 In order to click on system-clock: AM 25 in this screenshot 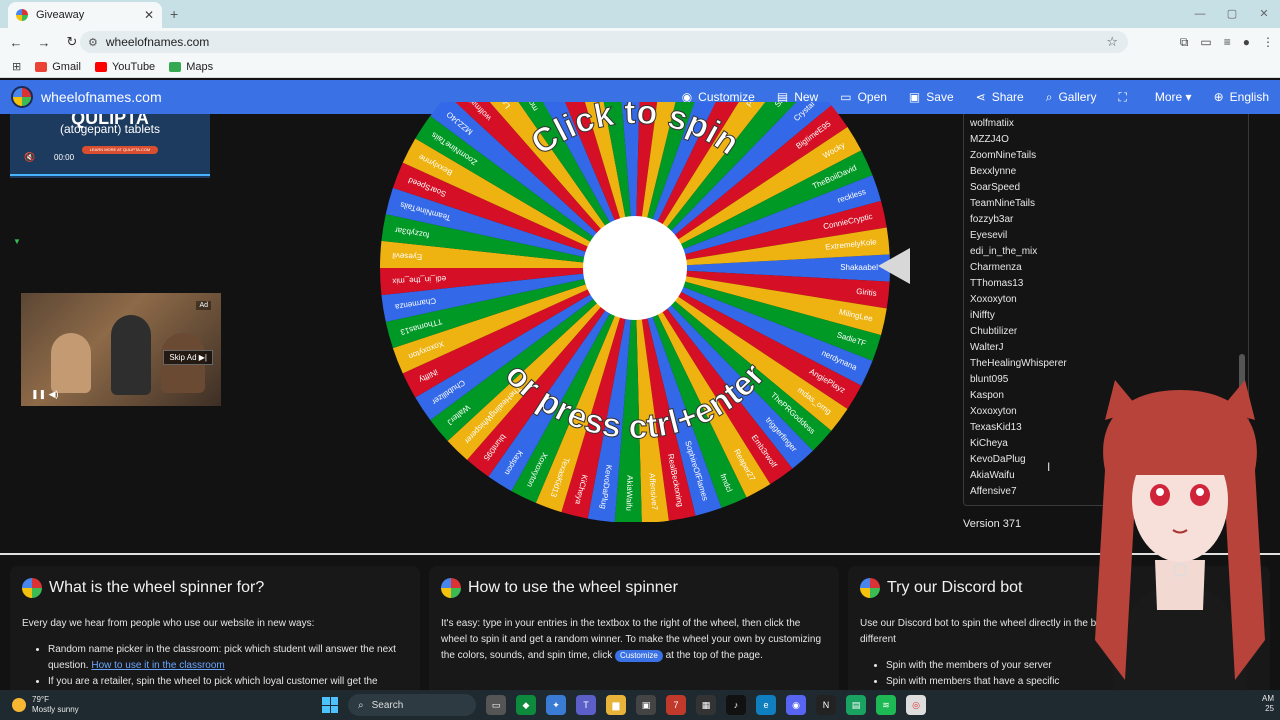, I will do `click(1268, 704)`.